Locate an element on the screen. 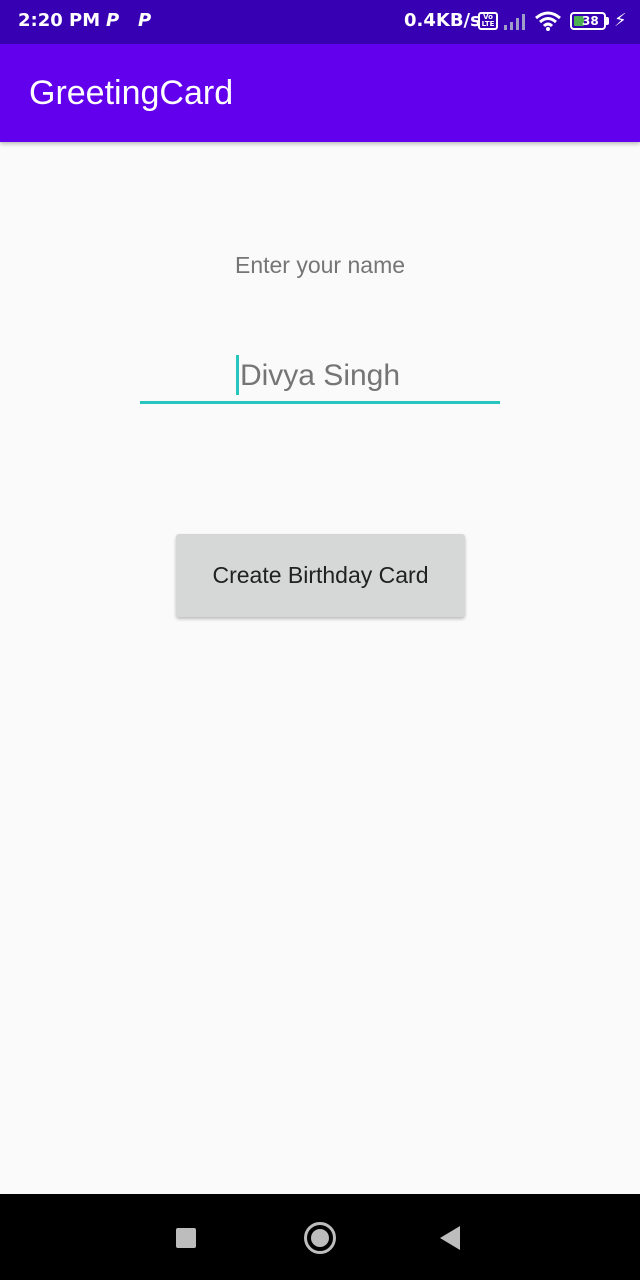 This screenshot has width=640, height=1280. home-icon is located at coordinates (320, 1238).